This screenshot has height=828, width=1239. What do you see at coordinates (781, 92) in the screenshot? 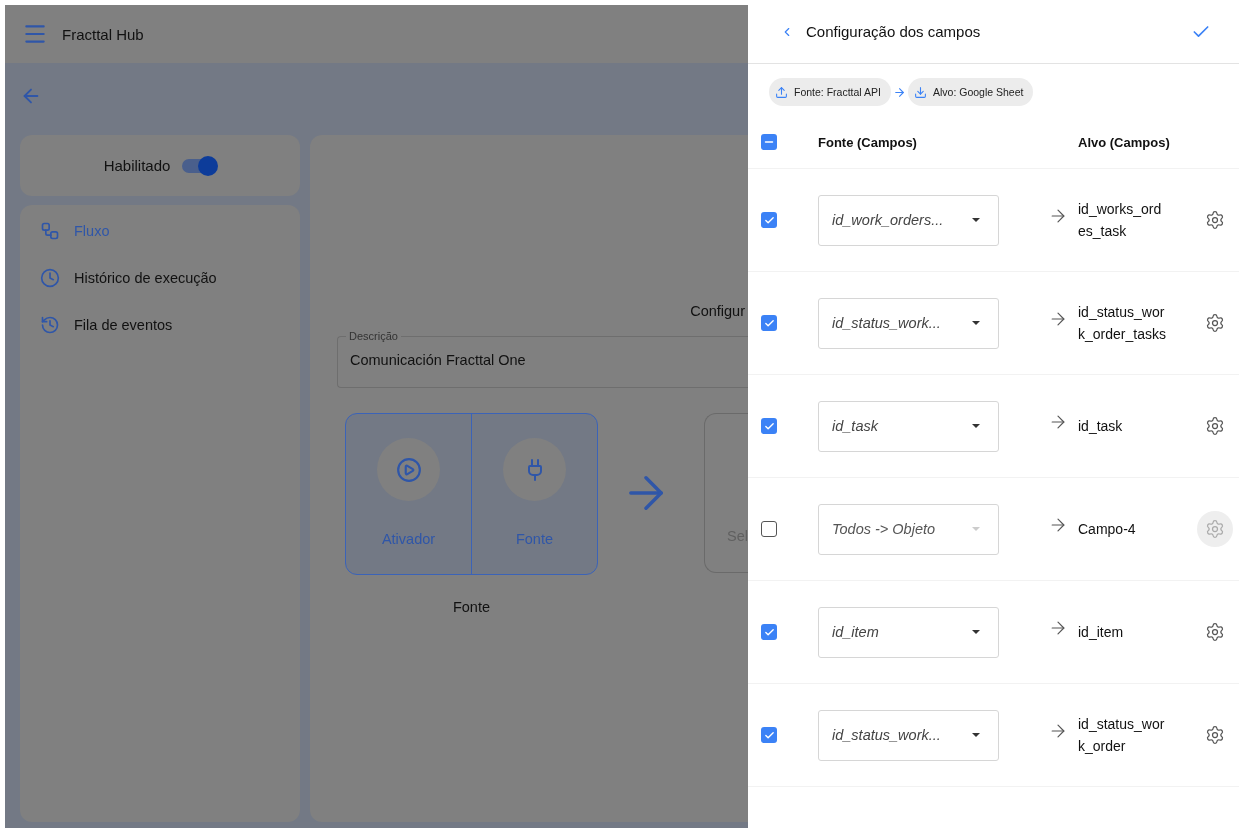
I see `upload-icon` at bounding box center [781, 92].